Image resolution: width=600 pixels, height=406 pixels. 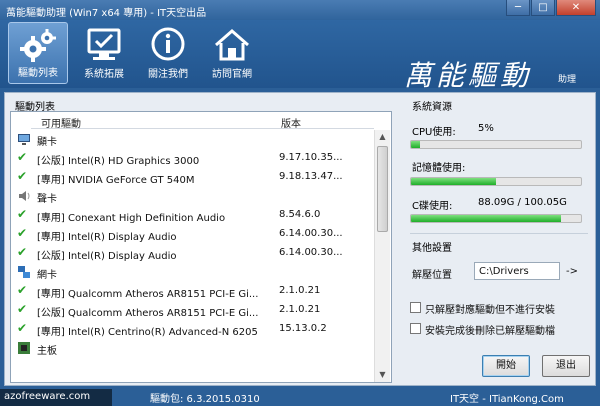 What do you see at coordinates (104, 44) in the screenshot?
I see `monitor-check-icon` at bounding box center [104, 44].